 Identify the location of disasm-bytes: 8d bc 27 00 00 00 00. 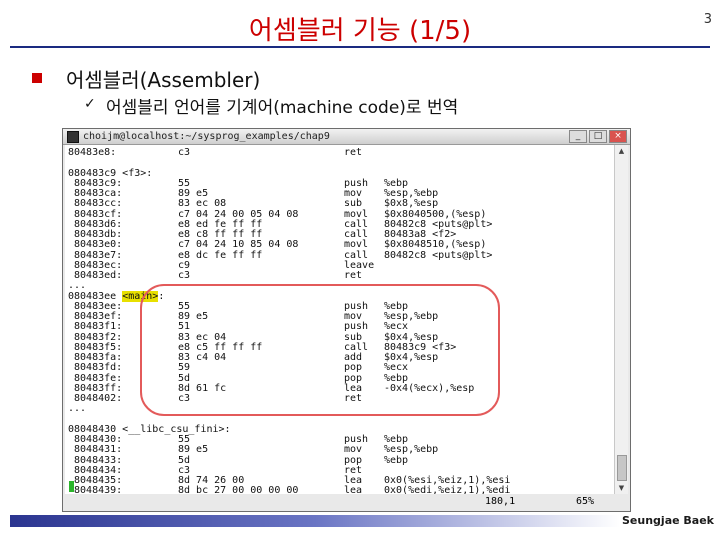
(238, 489).